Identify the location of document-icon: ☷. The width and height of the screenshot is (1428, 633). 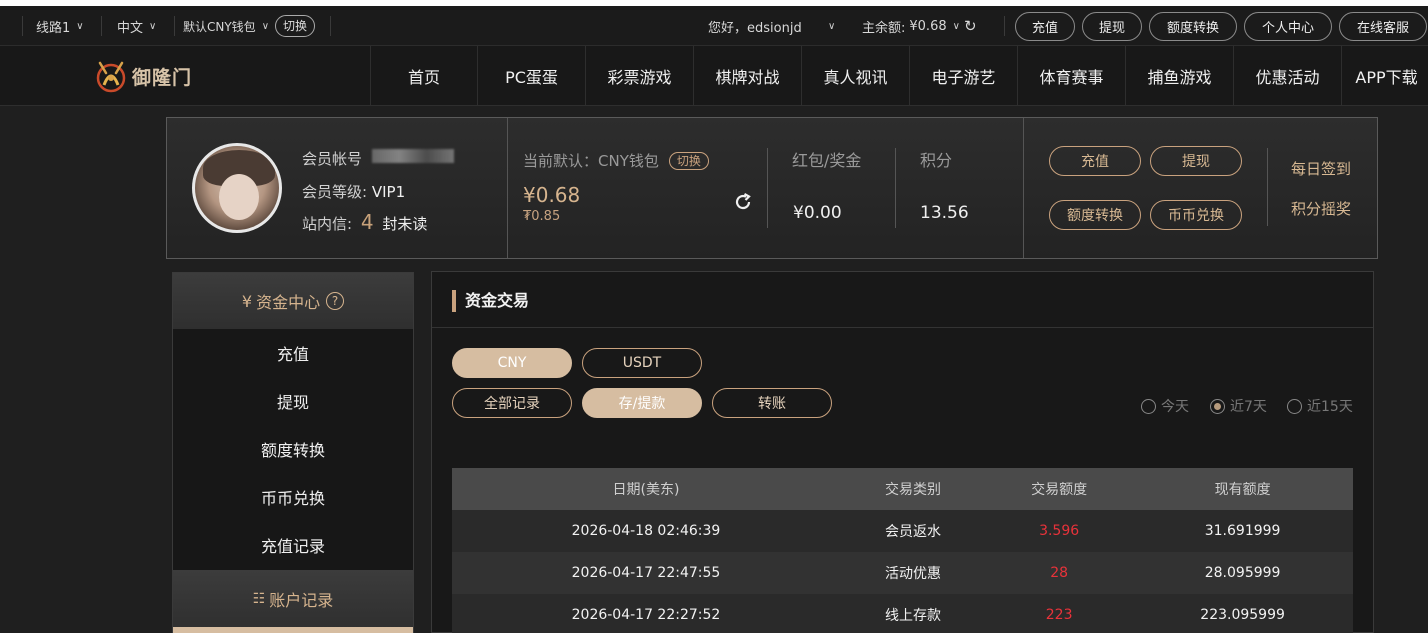
(259, 599).